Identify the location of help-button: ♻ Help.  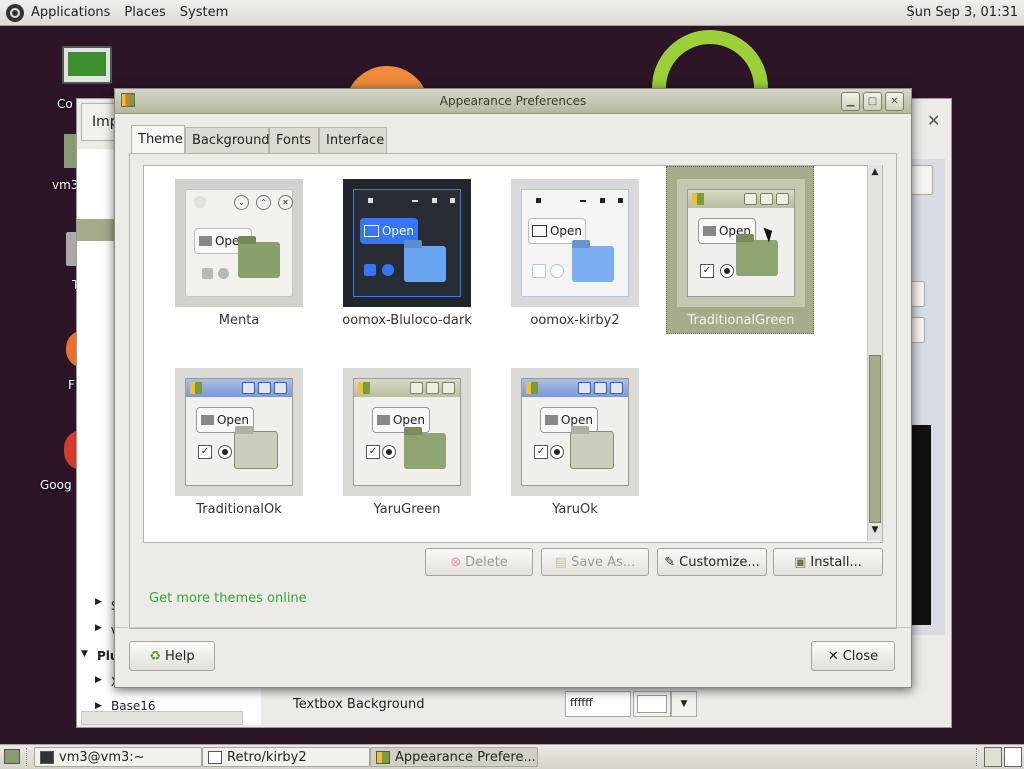
(172, 656).